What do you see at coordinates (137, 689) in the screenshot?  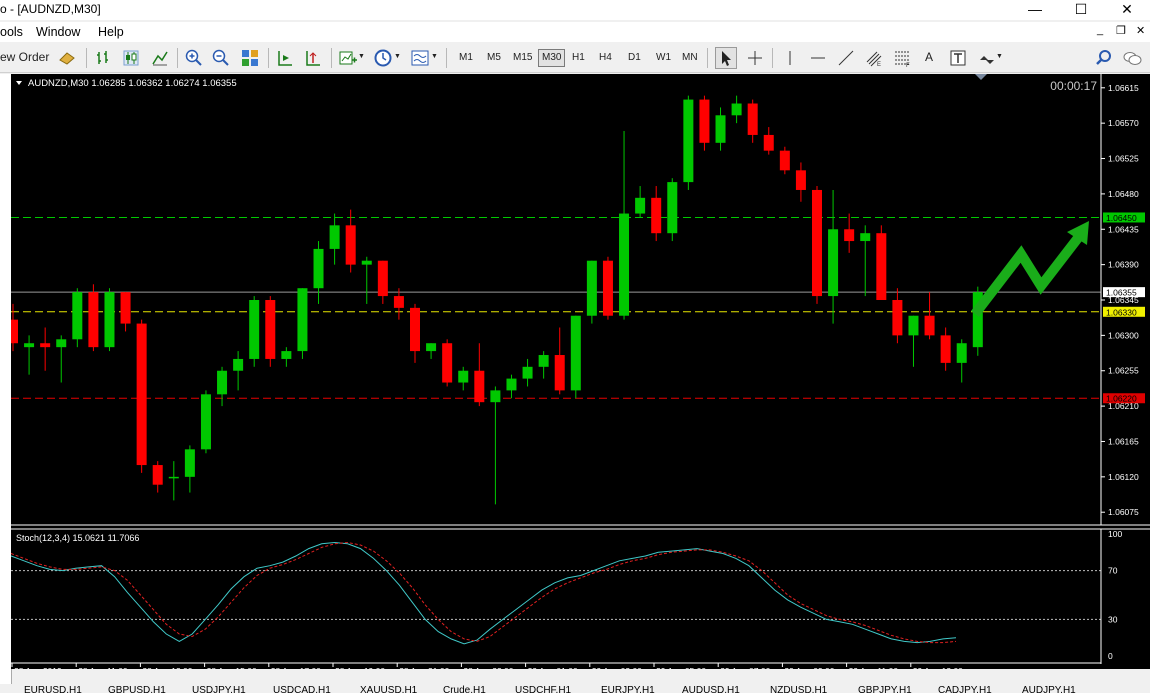 I see `tab-gbpusd: GBPUSD,H1` at bounding box center [137, 689].